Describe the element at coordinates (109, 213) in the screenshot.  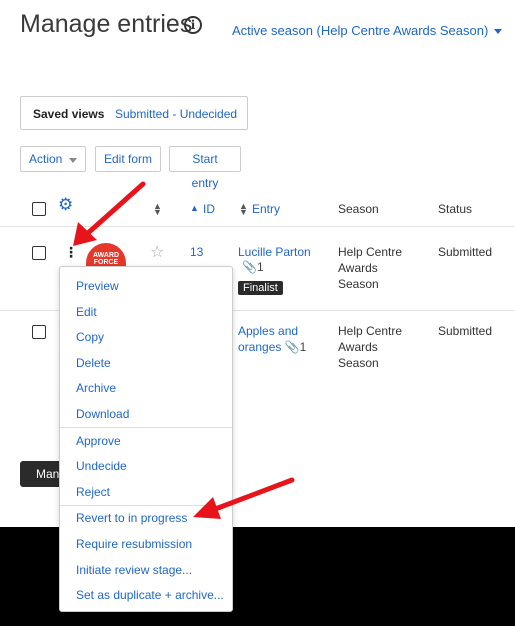
I see `annotation-arrow` at that location.